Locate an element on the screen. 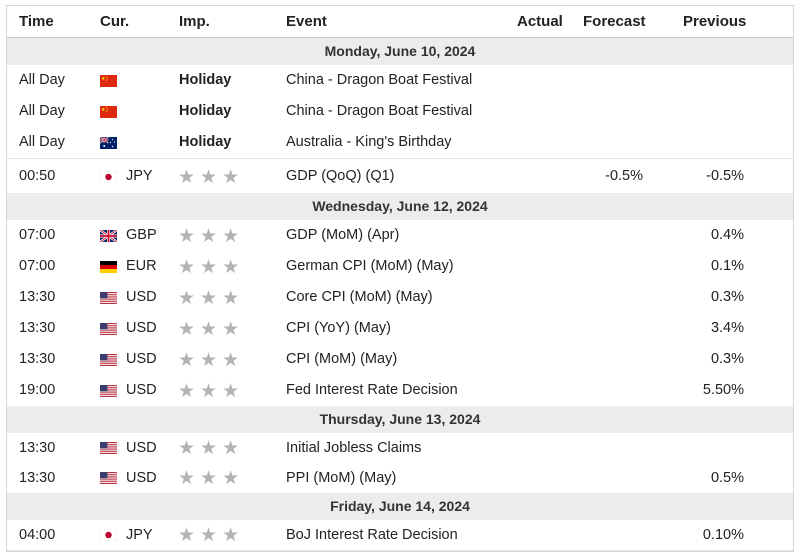 This screenshot has height=557, width=800. holiday-label: Holiday is located at coordinates (205, 111).